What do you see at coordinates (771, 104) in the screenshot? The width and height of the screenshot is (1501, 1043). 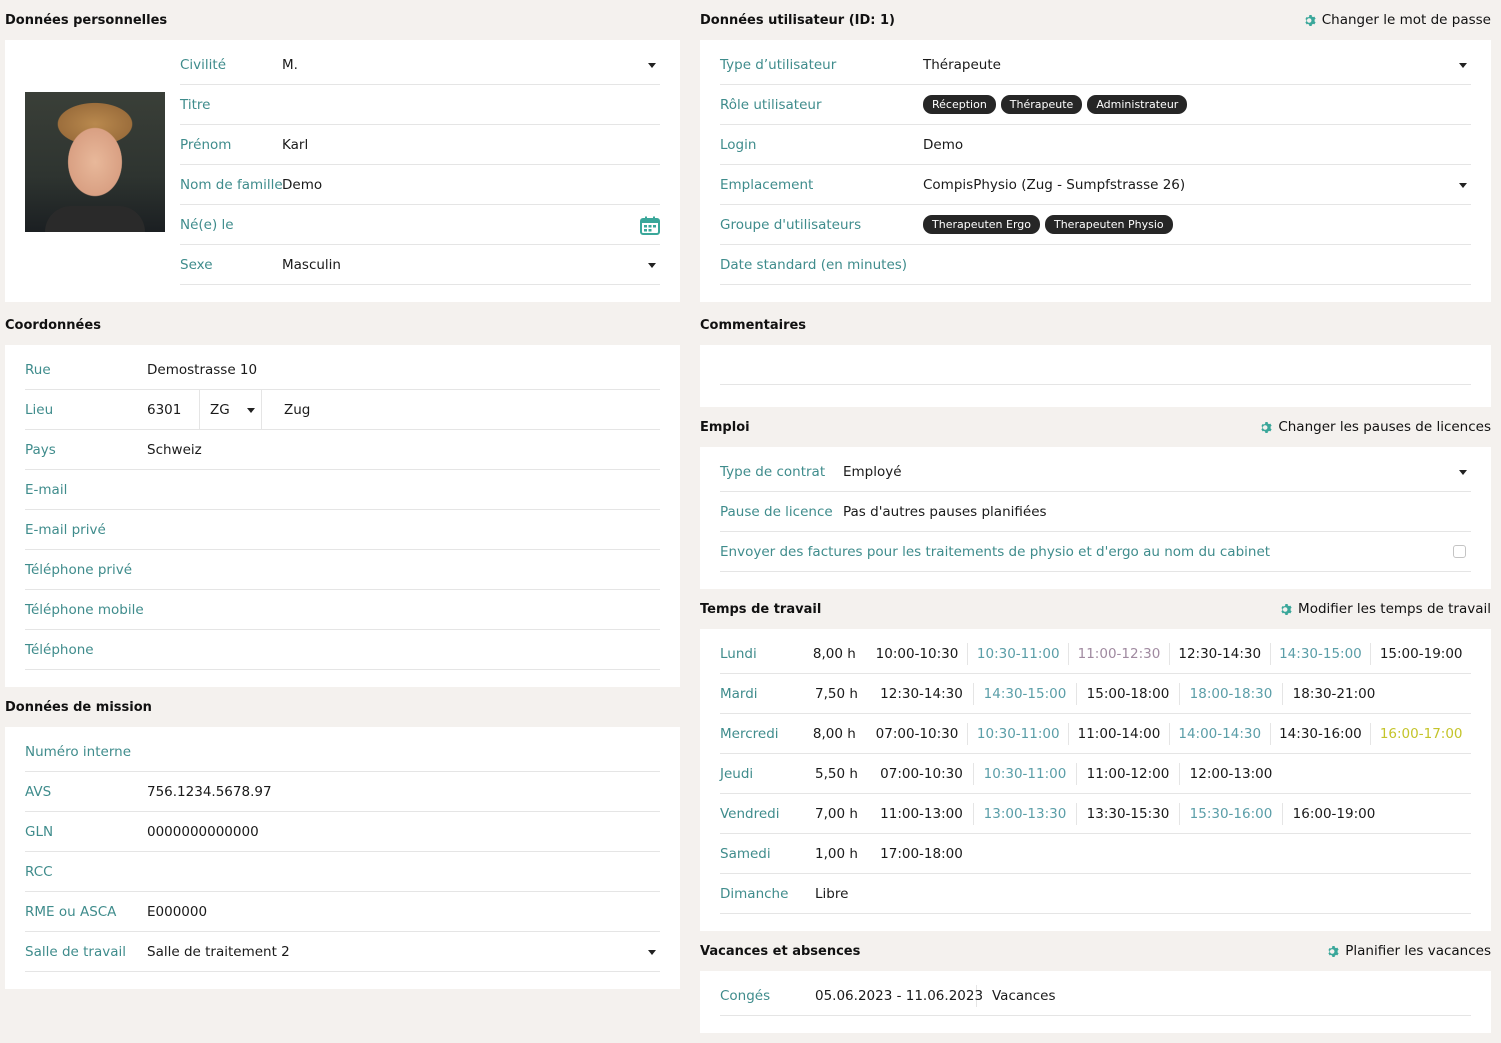 I see `user-role-label: Rôle utilisateur` at bounding box center [771, 104].